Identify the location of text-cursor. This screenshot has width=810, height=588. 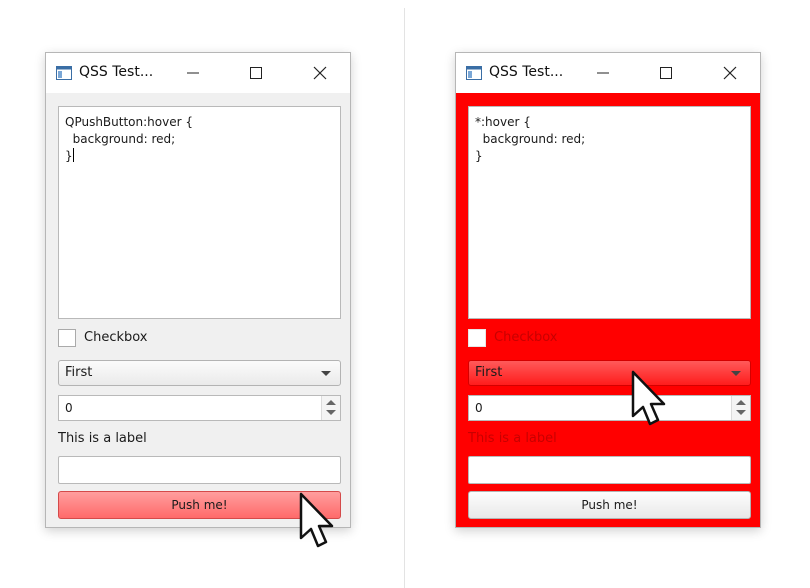
(73, 155).